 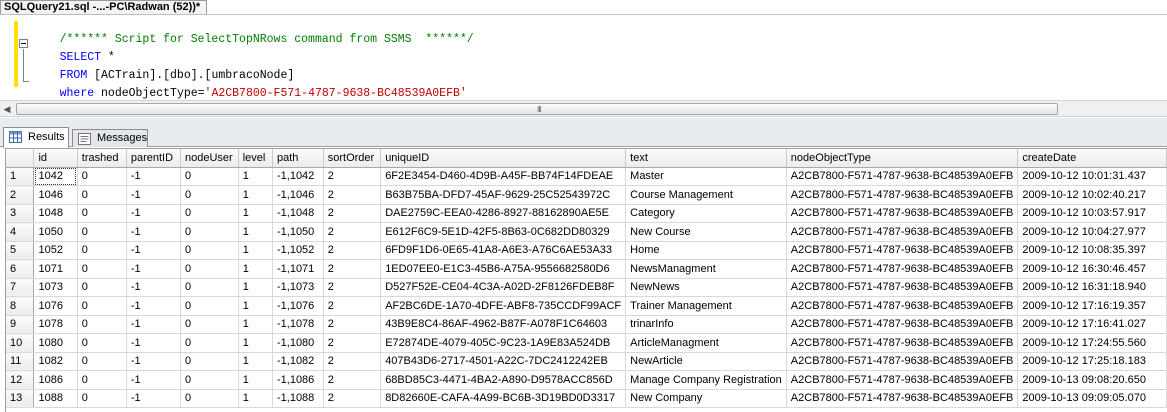 I want to click on scroll-left-arrow-icon: ◀, so click(x=7, y=109).